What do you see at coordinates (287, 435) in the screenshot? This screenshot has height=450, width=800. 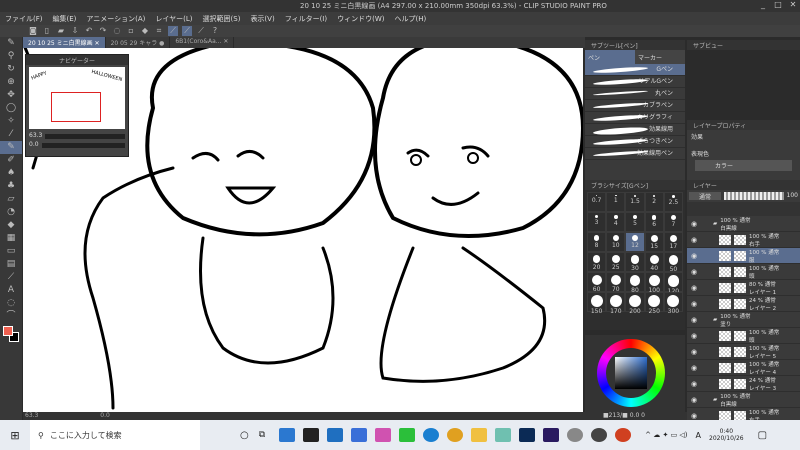 I see `mail-app-icon` at bounding box center [287, 435].